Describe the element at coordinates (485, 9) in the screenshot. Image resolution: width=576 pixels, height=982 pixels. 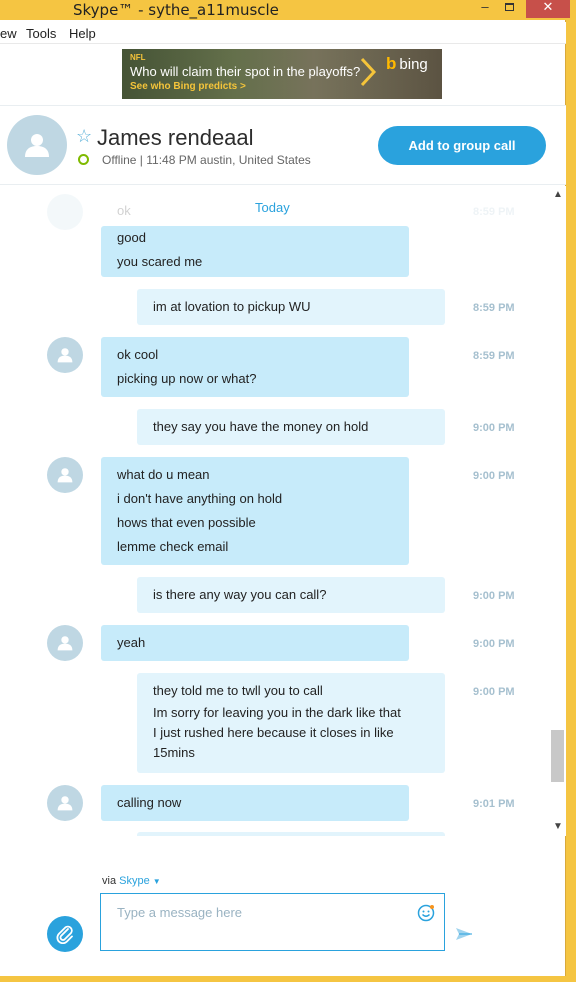
I see `minimize-button: –` at that location.